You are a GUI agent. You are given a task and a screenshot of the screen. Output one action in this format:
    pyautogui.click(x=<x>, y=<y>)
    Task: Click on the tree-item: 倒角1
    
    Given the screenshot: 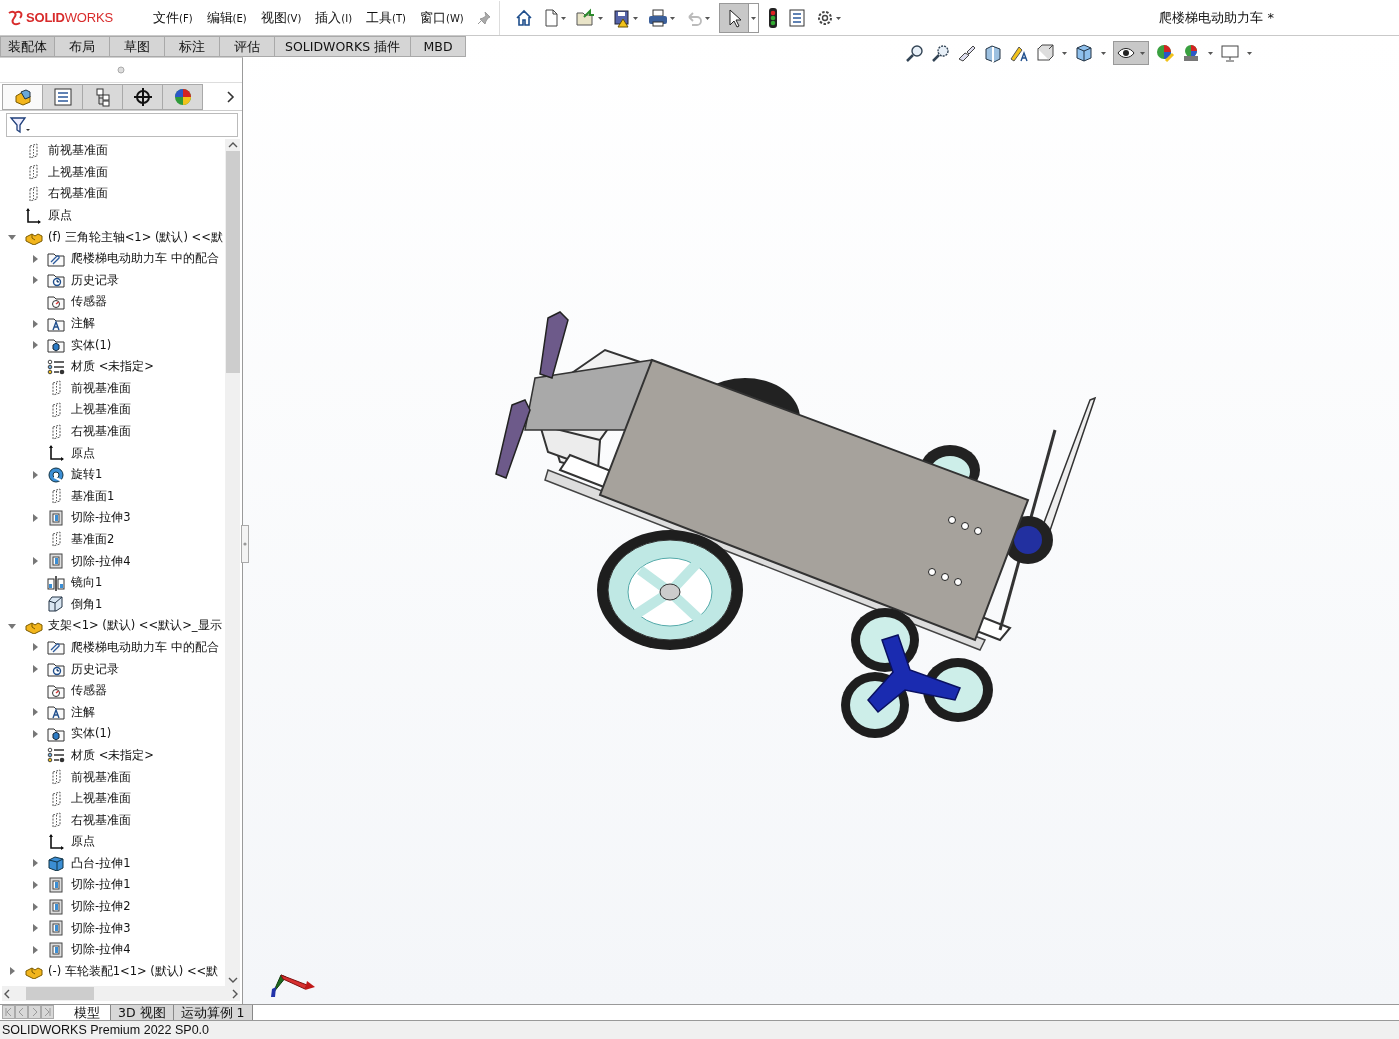 What is the action you would take?
    pyautogui.click(x=87, y=604)
    